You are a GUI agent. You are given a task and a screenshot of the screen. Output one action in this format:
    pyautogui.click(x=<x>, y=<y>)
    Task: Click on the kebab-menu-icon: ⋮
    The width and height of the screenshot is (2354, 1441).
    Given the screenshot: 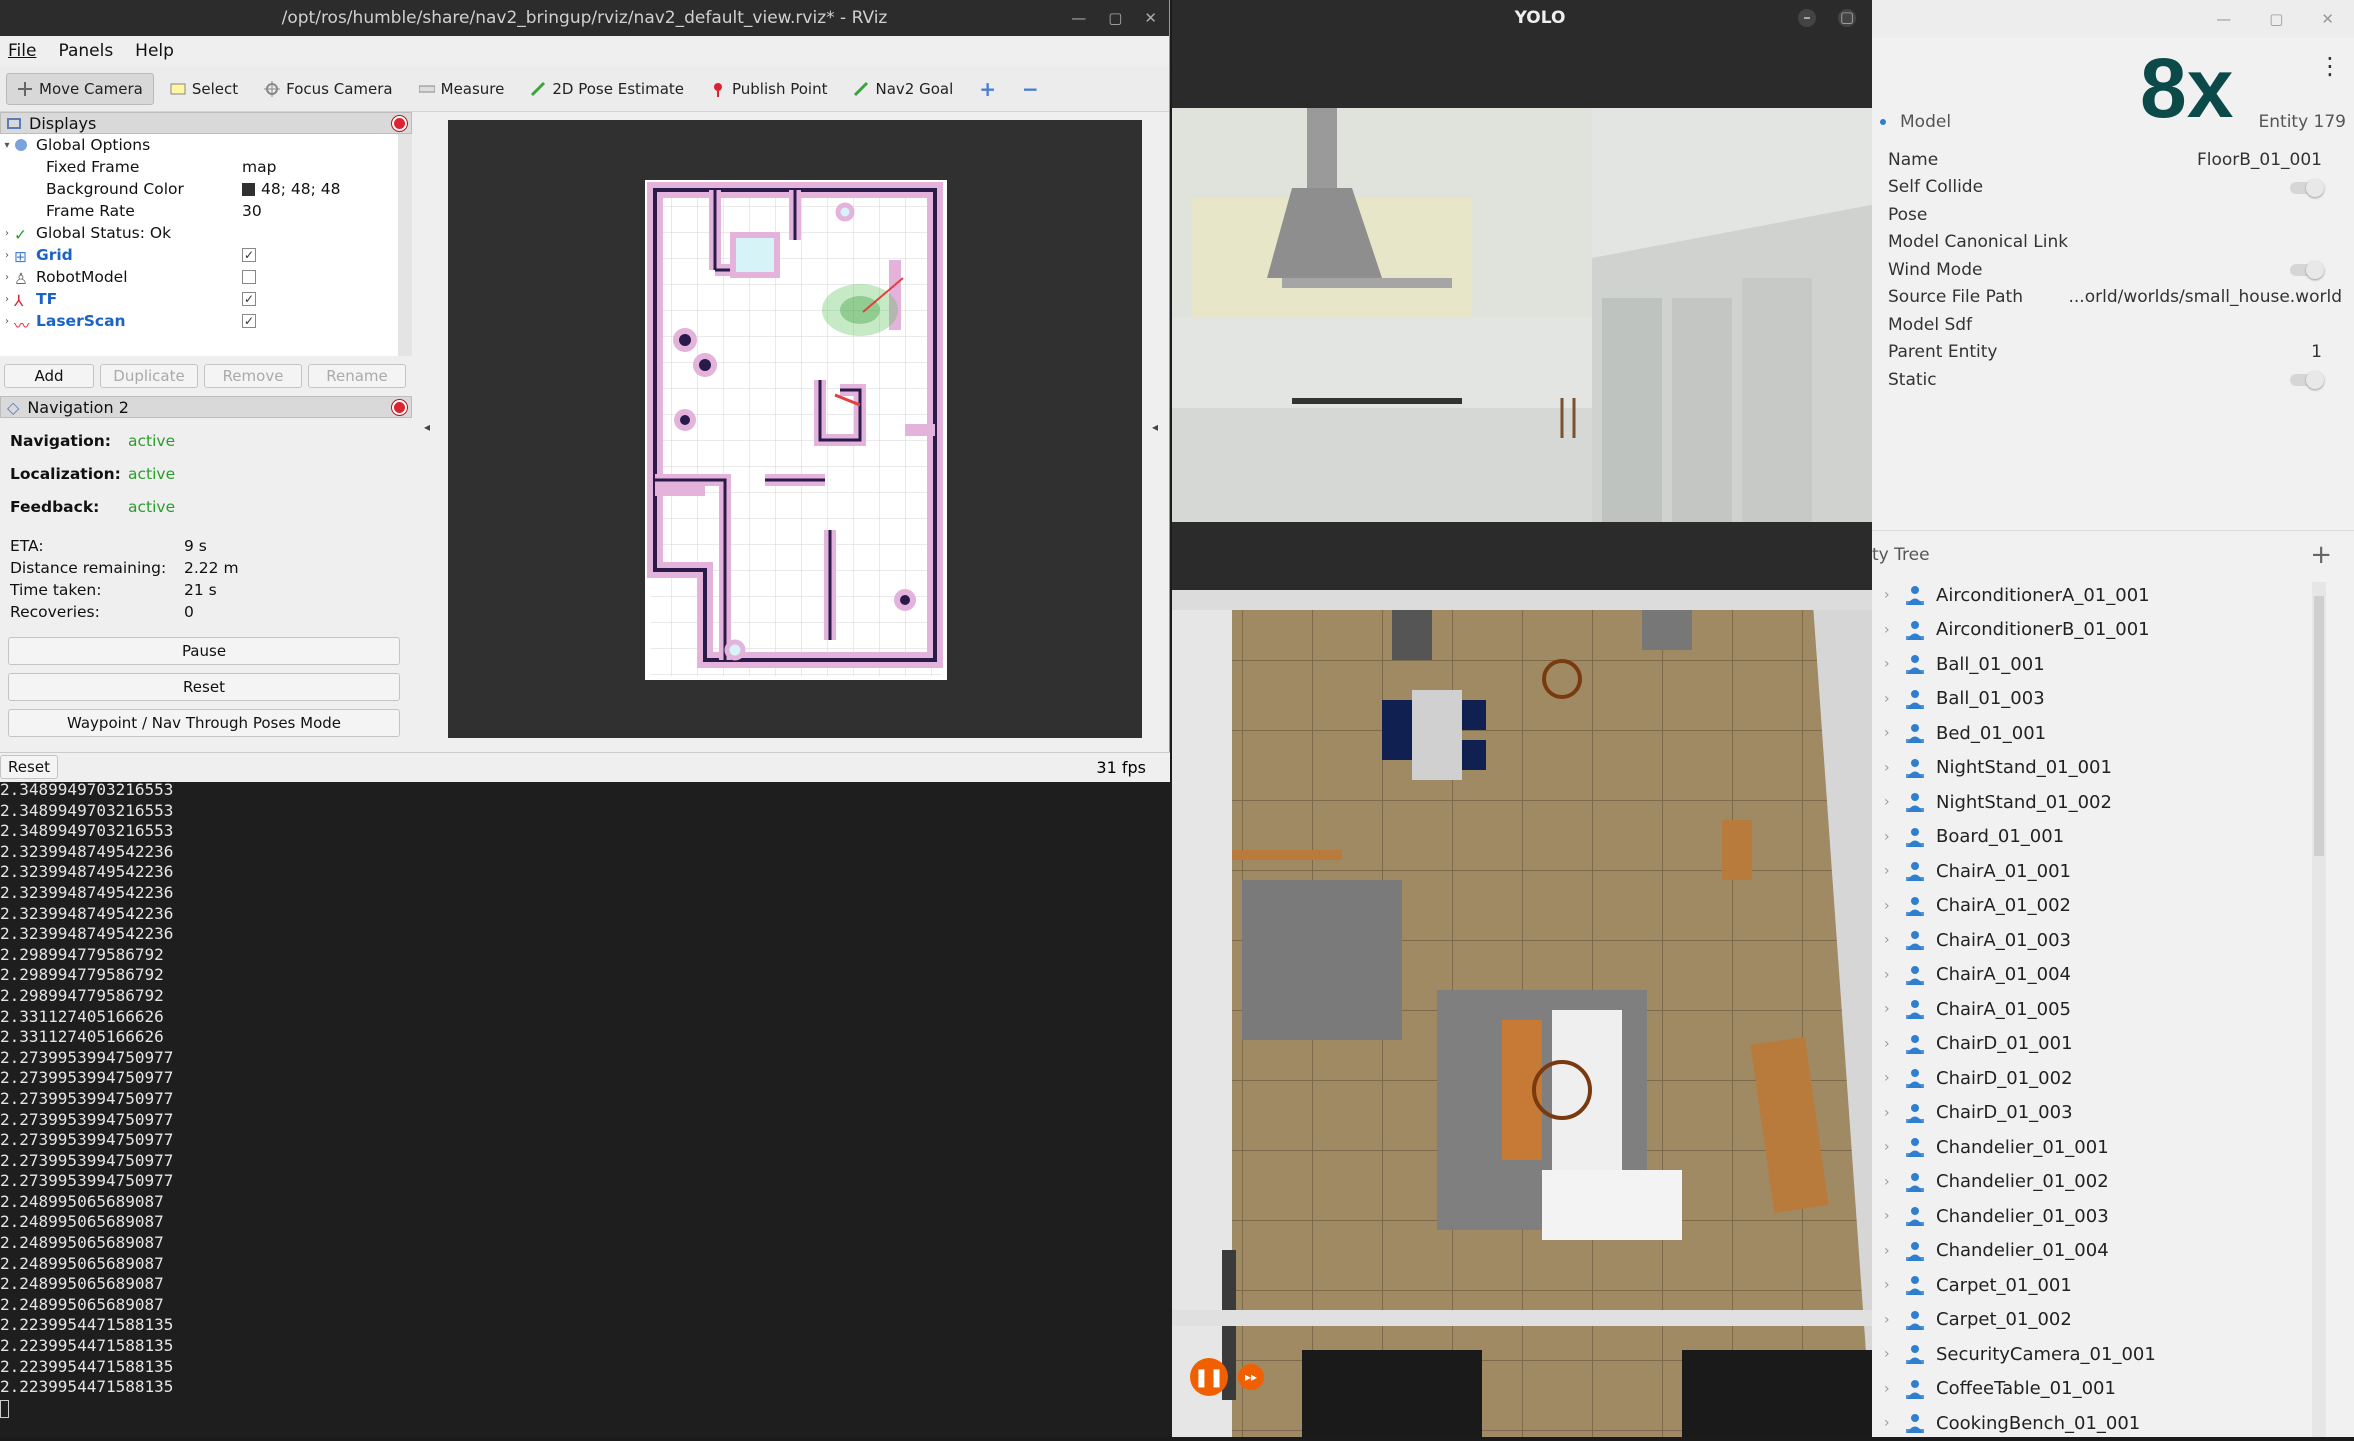 What is the action you would take?
    pyautogui.click(x=2330, y=66)
    